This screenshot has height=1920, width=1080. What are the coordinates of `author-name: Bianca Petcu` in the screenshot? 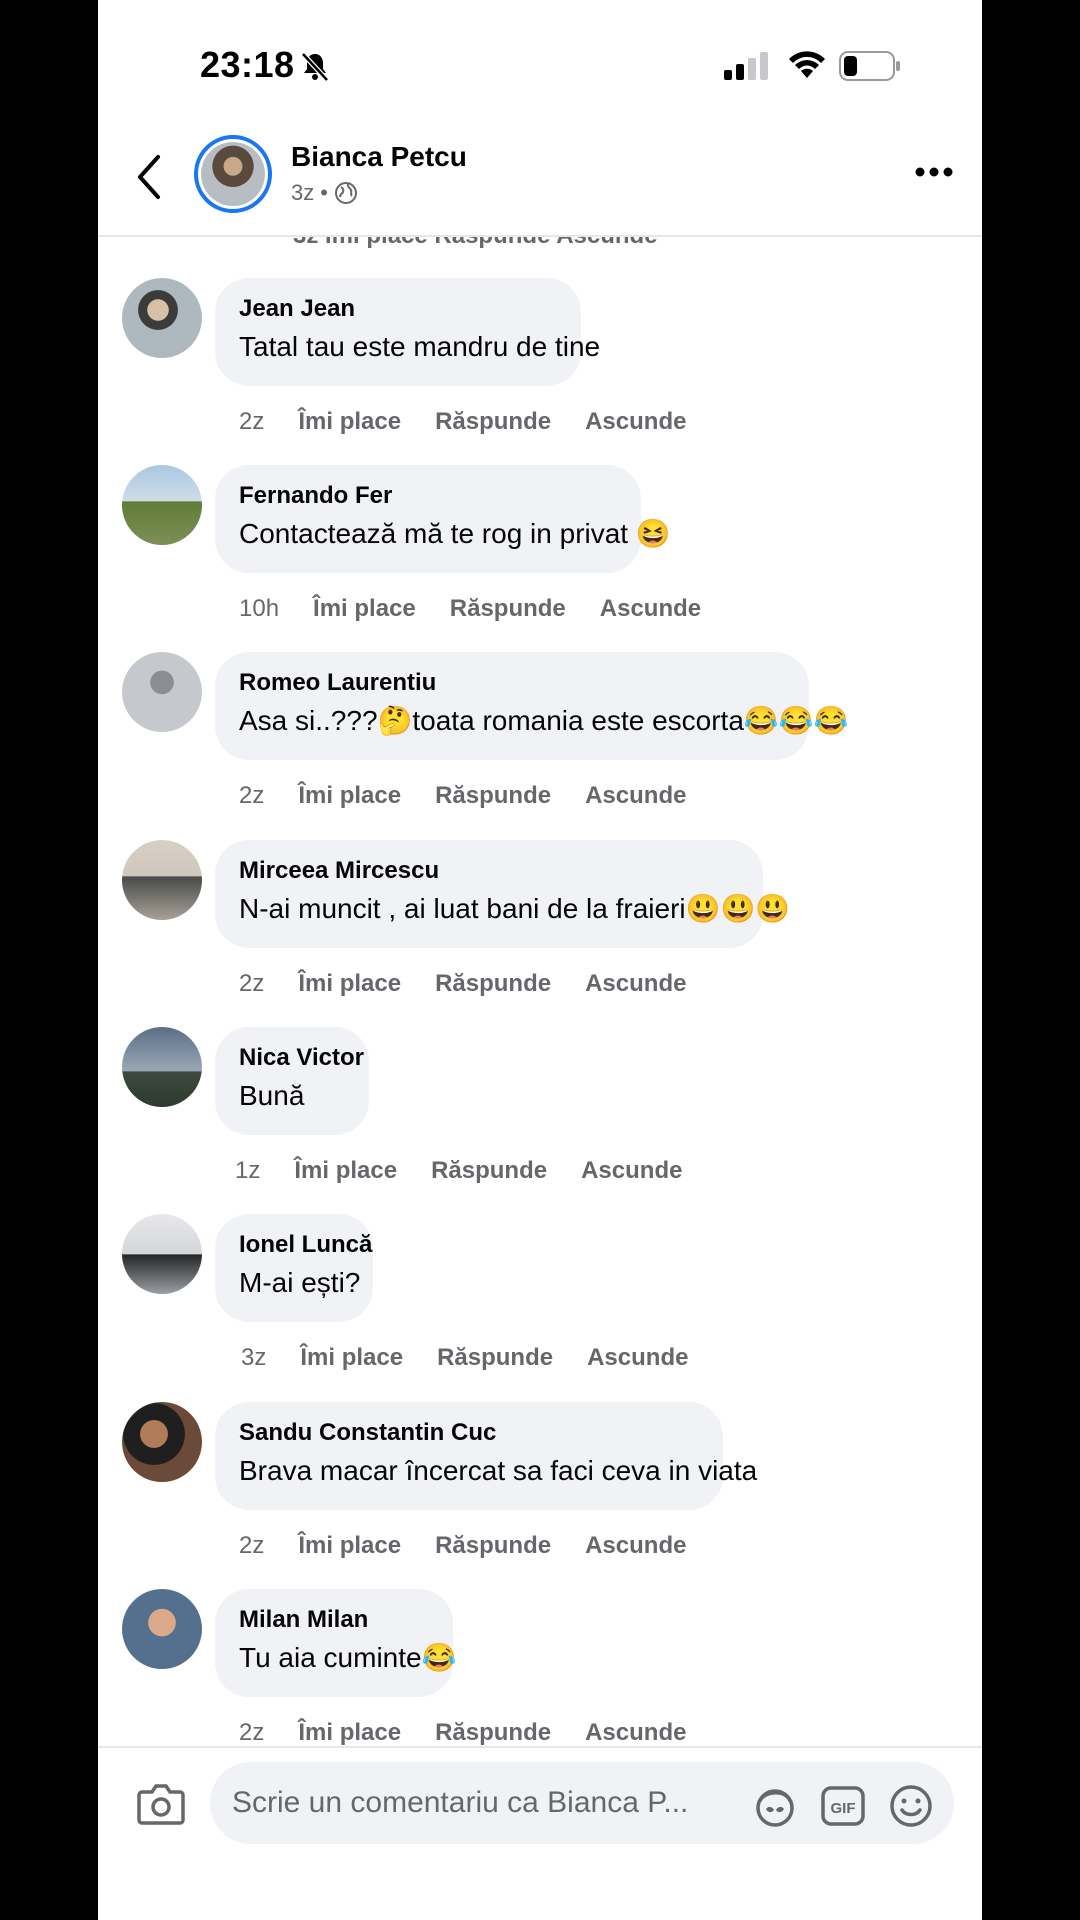 It's located at (379, 157).